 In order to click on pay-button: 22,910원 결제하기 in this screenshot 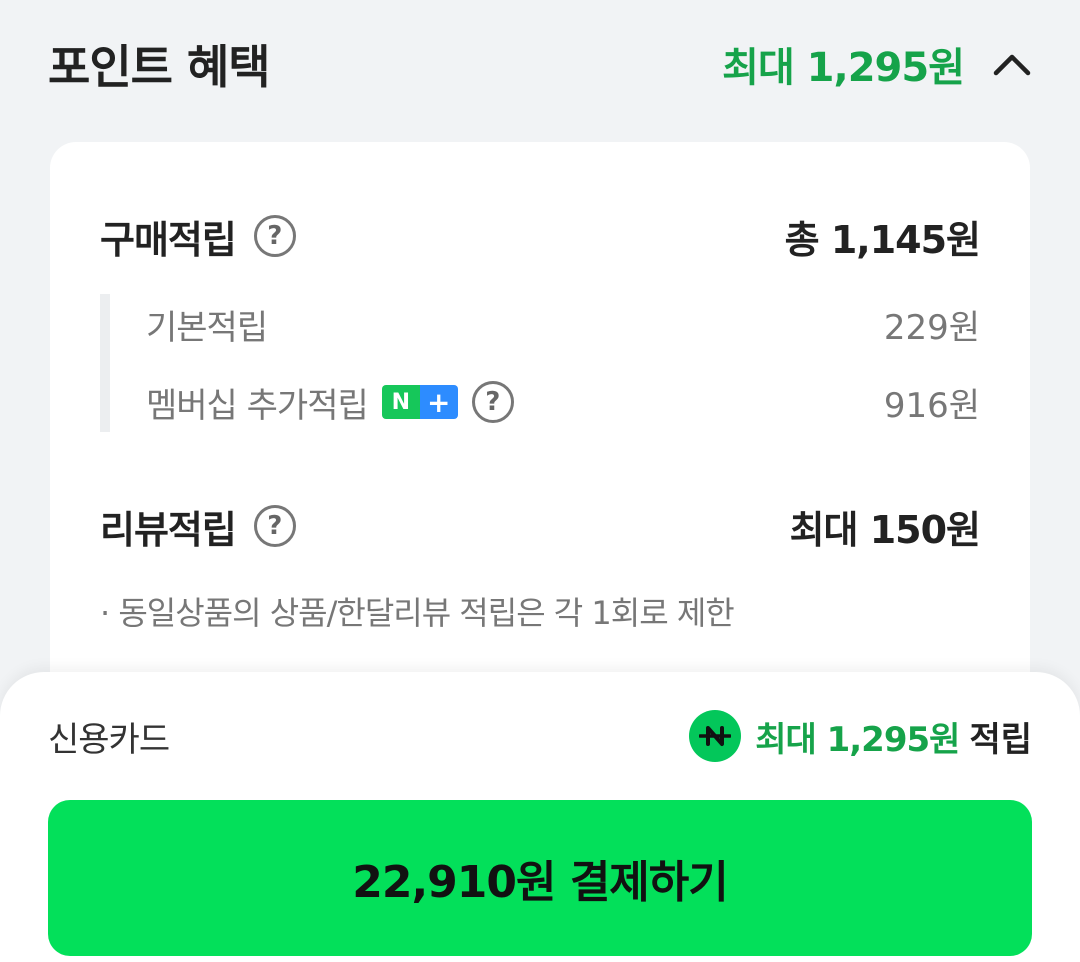, I will do `click(540, 878)`.